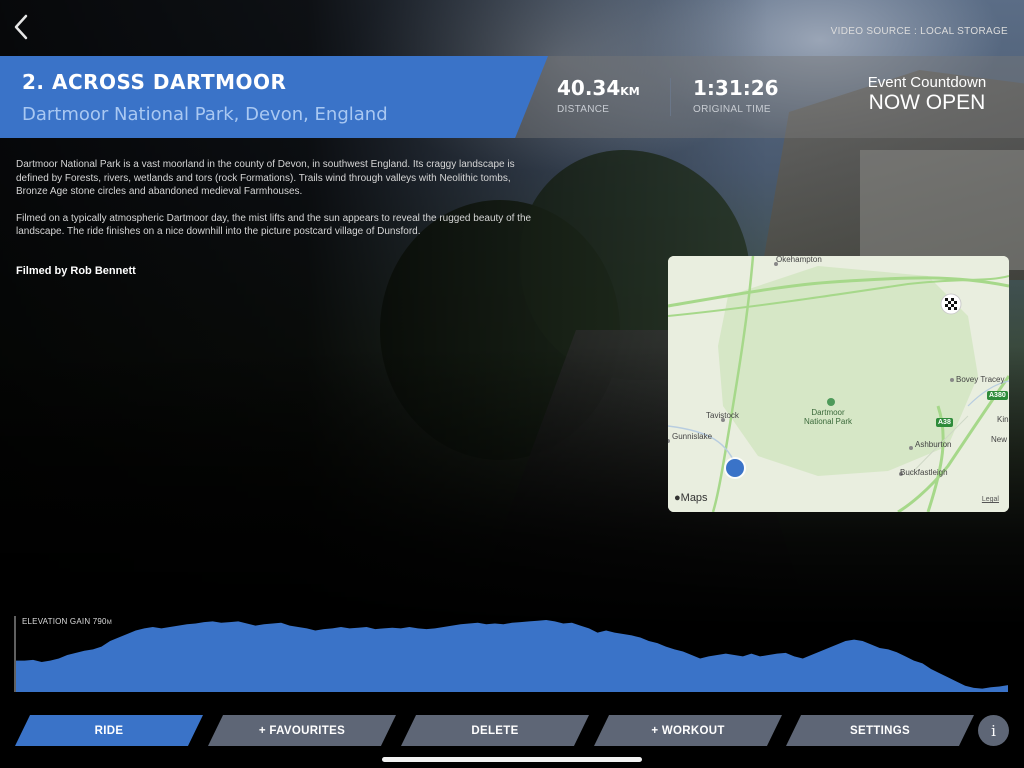  Describe the element at coordinates (76, 271) in the screenshot. I see `film-credit: Filmed by Rob Bennett` at that location.